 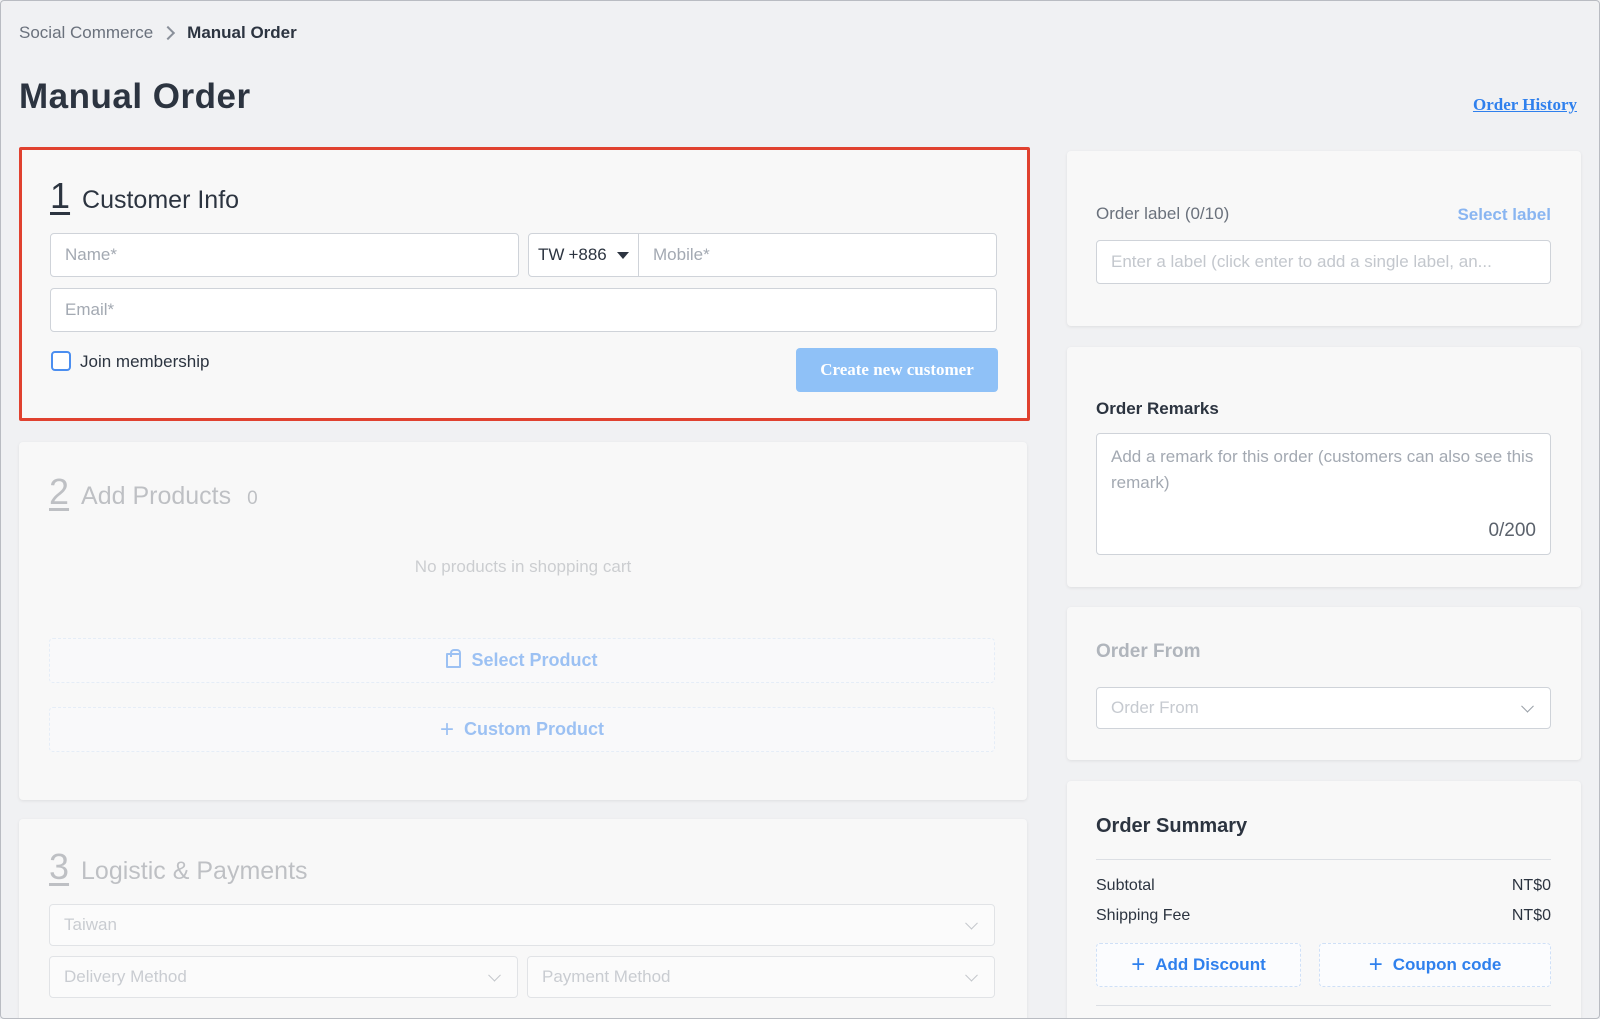 What do you see at coordinates (1157, 408) in the screenshot?
I see `order-remarks-title: Order Remarks` at bounding box center [1157, 408].